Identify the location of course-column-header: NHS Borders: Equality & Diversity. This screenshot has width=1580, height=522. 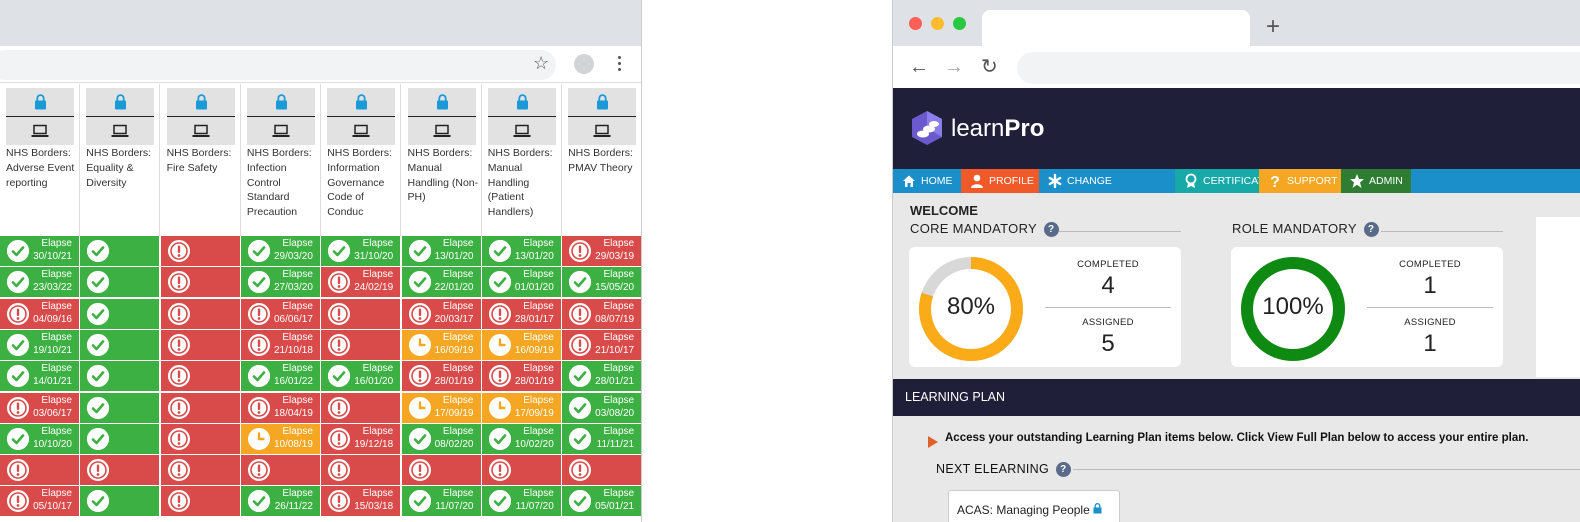
(120, 160).